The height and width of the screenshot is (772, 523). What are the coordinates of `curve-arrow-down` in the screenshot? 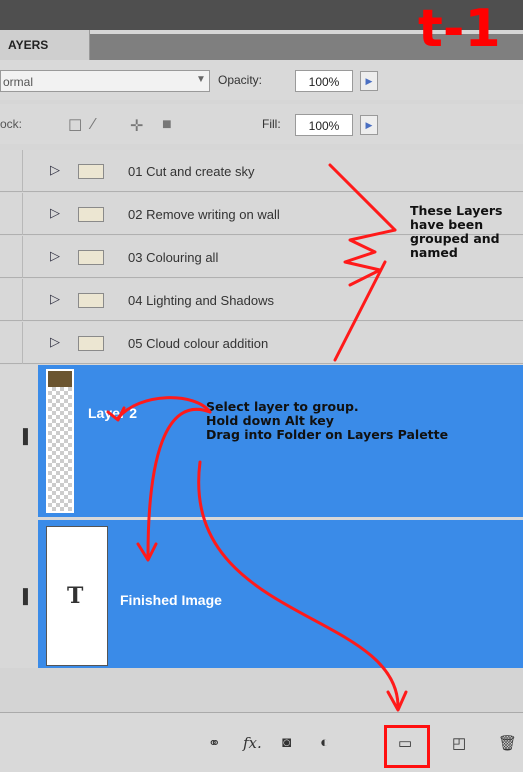 It's located at (179, 482).